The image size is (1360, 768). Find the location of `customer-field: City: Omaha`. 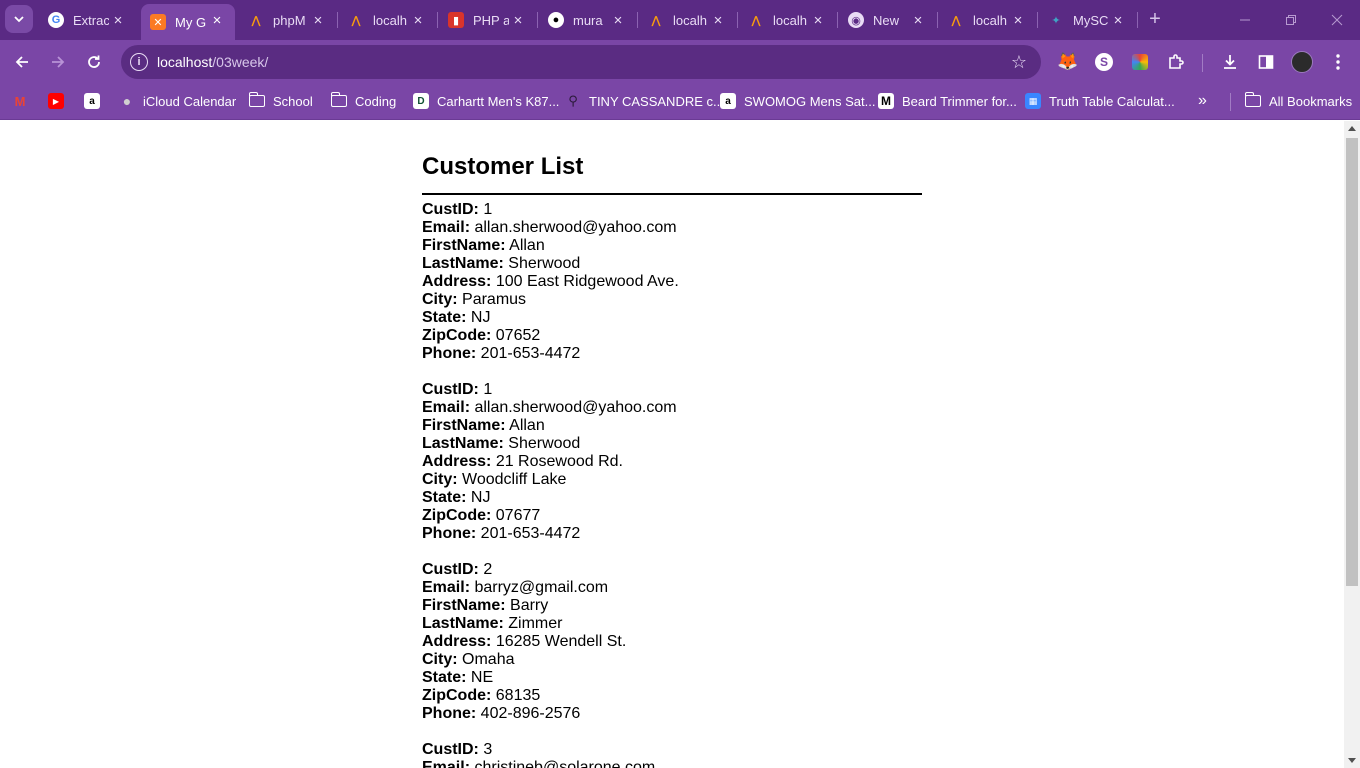

customer-field: City: Omaha is located at coordinates (672, 660).